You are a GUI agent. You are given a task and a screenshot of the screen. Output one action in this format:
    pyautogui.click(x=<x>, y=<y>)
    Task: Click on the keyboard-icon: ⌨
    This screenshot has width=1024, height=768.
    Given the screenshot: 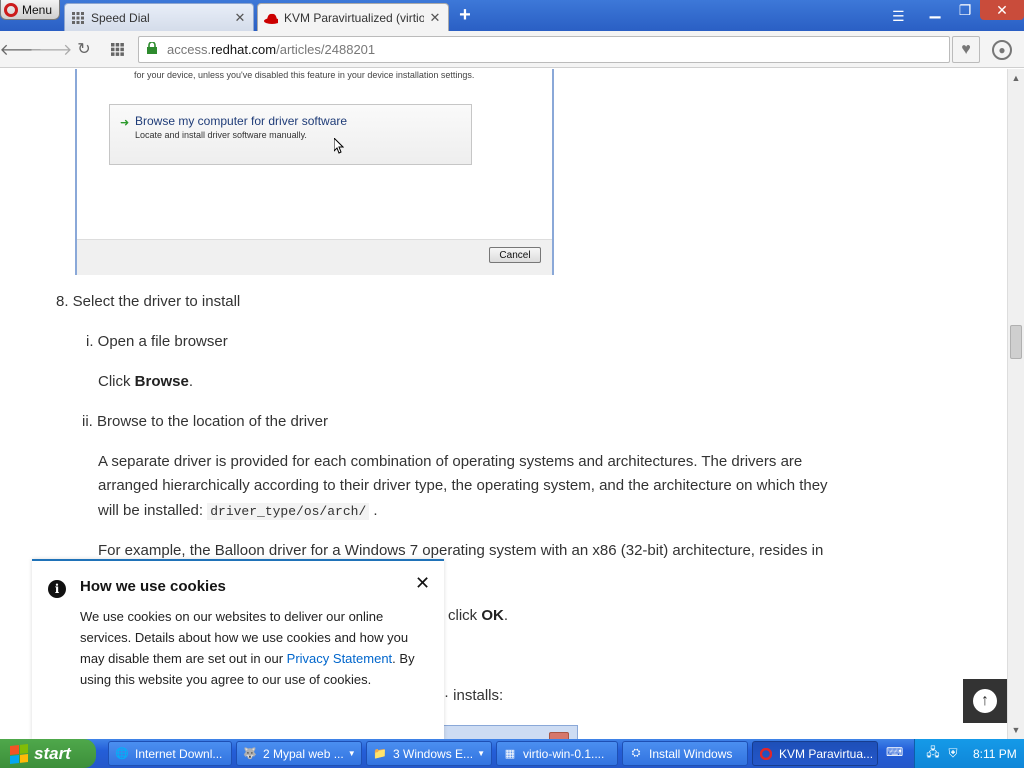 What is the action you would take?
    pyautogui.click(x=894, y=753)
    